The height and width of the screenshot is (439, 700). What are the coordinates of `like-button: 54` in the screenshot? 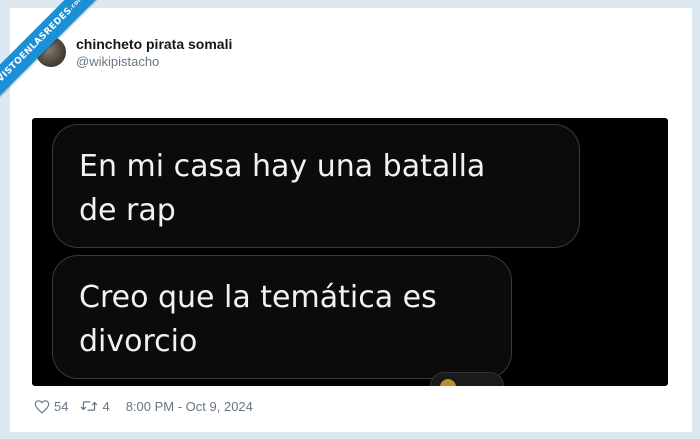 It's located at (51, 406).